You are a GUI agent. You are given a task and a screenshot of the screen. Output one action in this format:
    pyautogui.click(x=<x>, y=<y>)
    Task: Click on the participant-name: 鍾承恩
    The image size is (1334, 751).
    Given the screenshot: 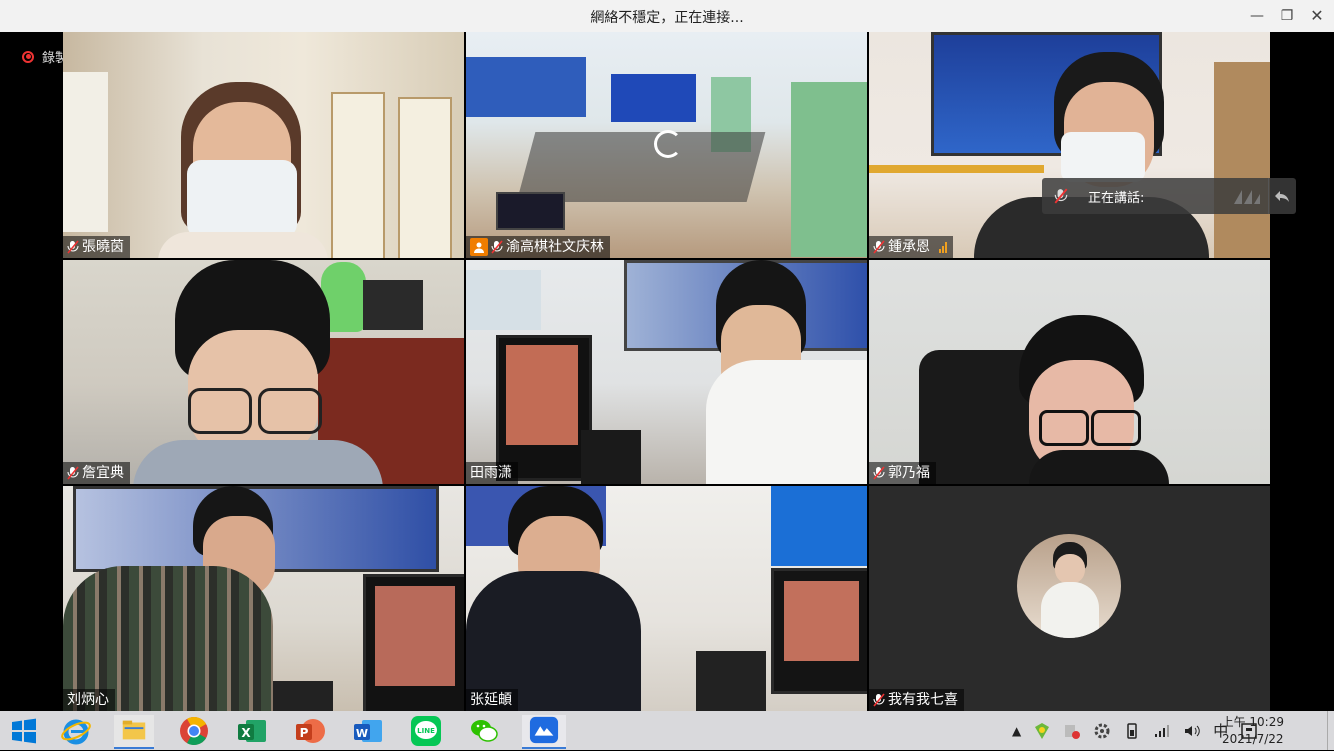 What is the action you would take?
    pyautogui.click(x=909, y=247)
    